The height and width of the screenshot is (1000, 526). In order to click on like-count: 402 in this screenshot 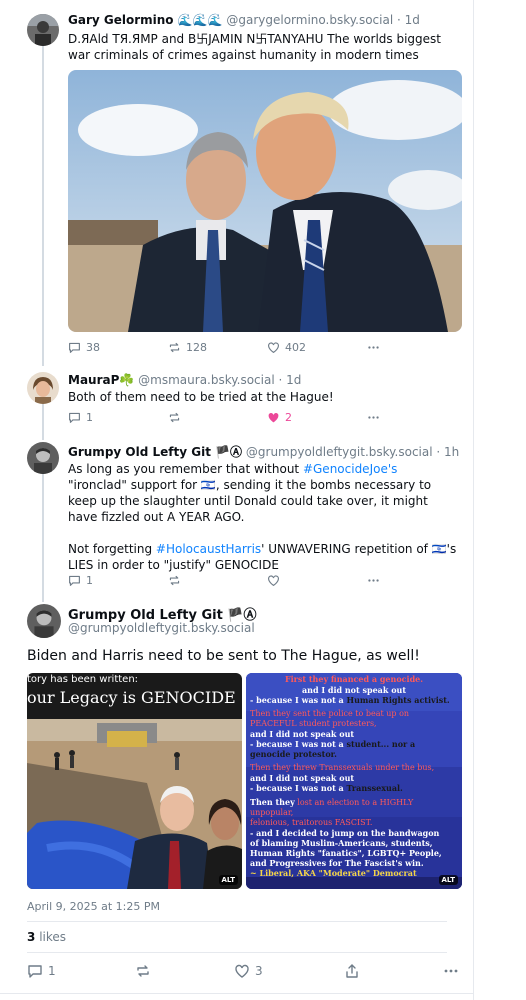, I will do `click(295, 347)`.